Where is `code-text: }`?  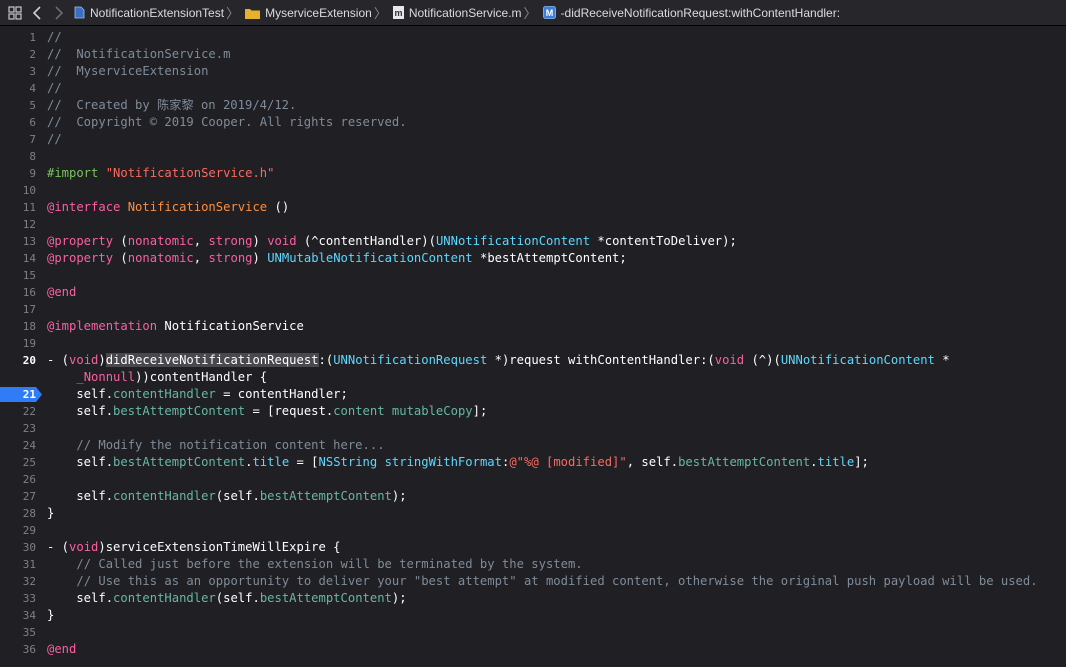 code-text: } is located at coordinates (50, 513).